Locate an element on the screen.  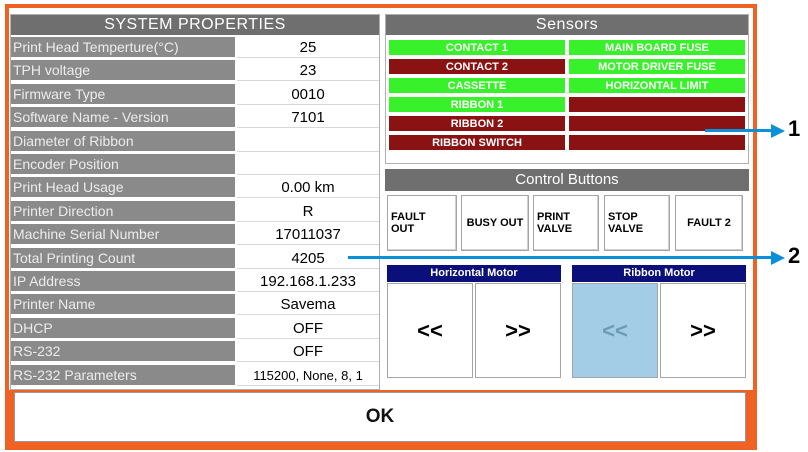
property-row: Printer Direction R is located at coordinates (195, 211).